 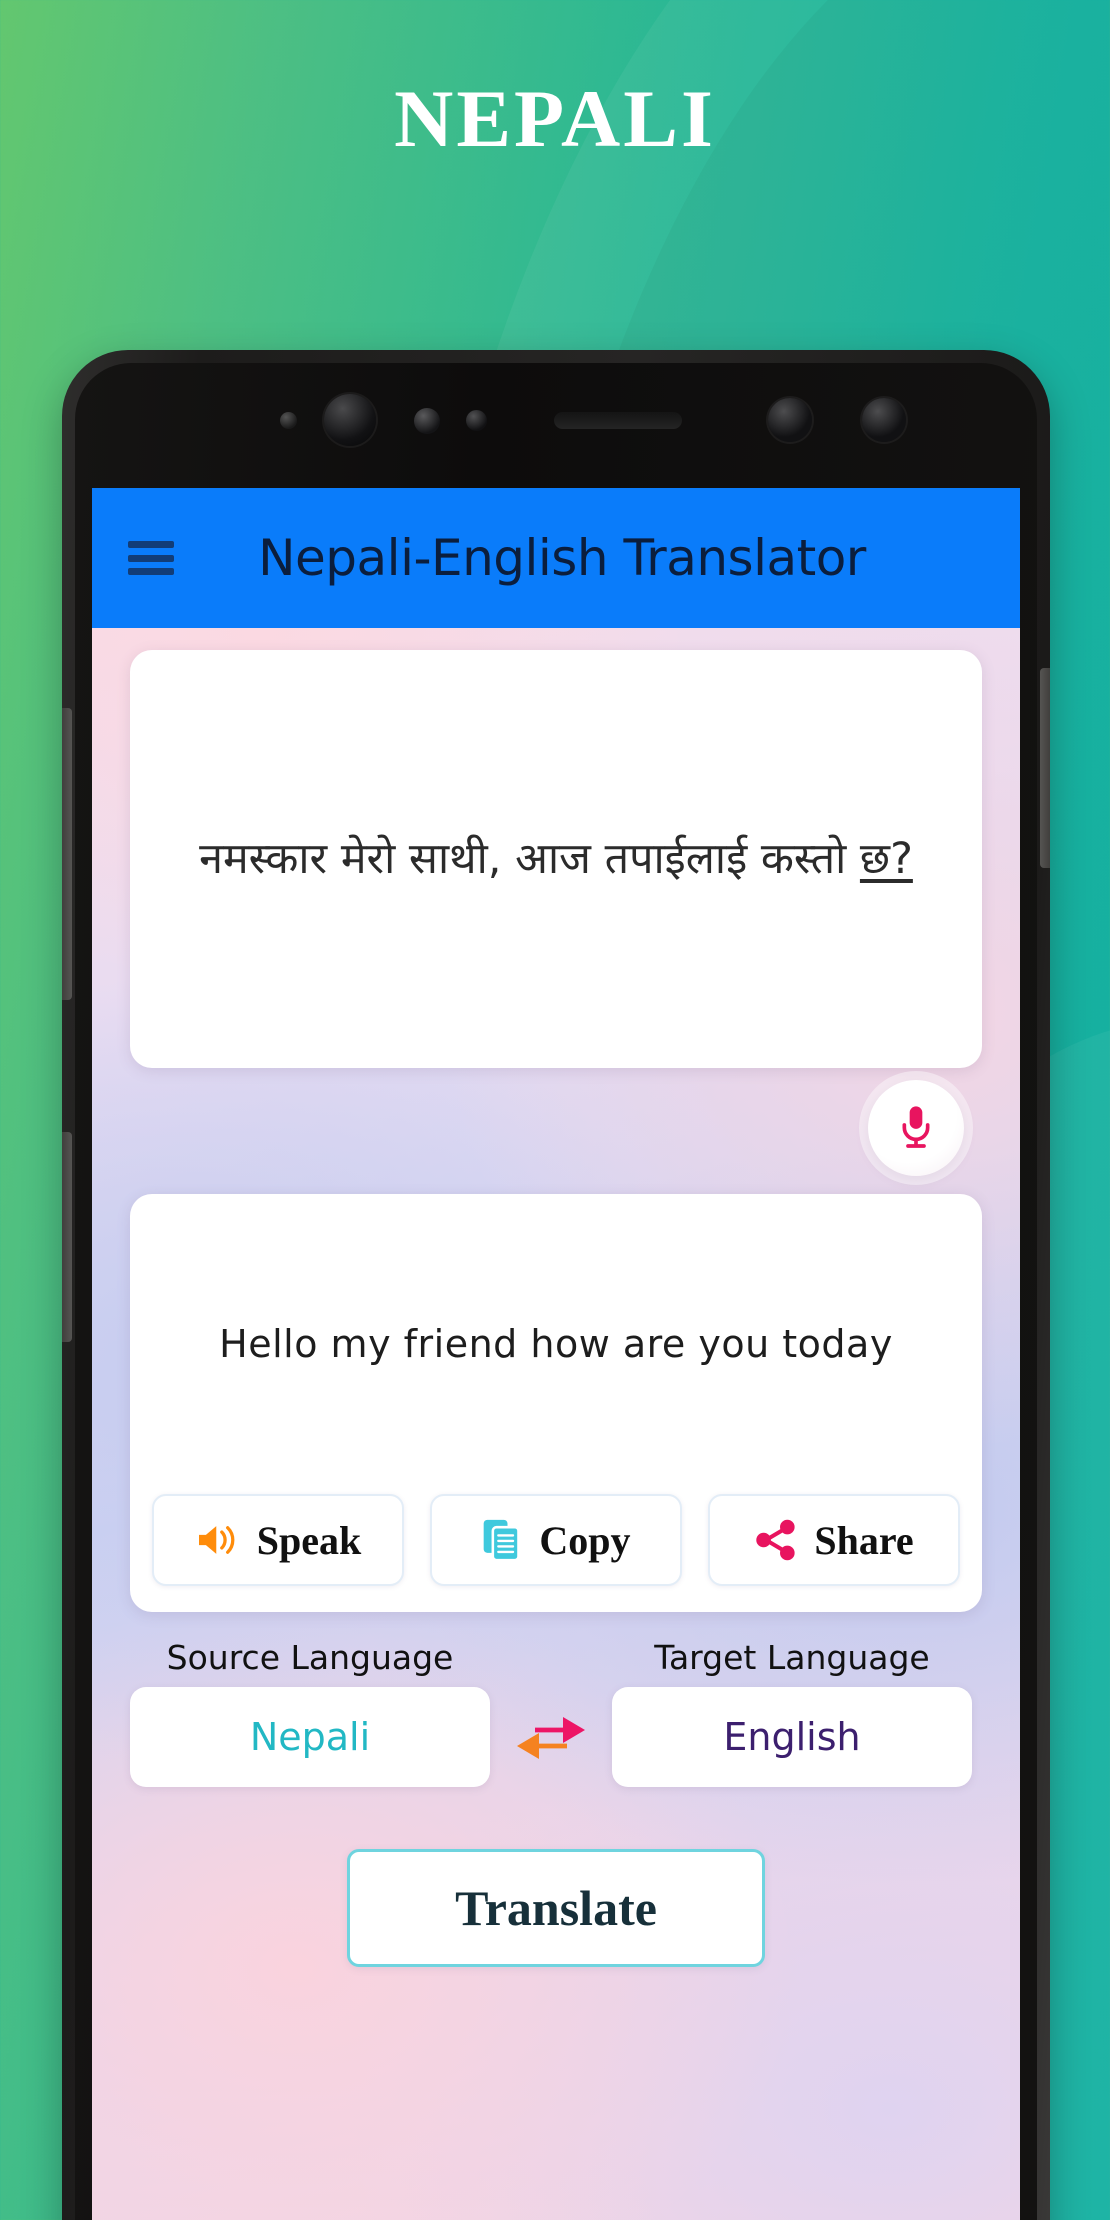 I want to click on earpiece-speaker, so click(x=618, y=420).